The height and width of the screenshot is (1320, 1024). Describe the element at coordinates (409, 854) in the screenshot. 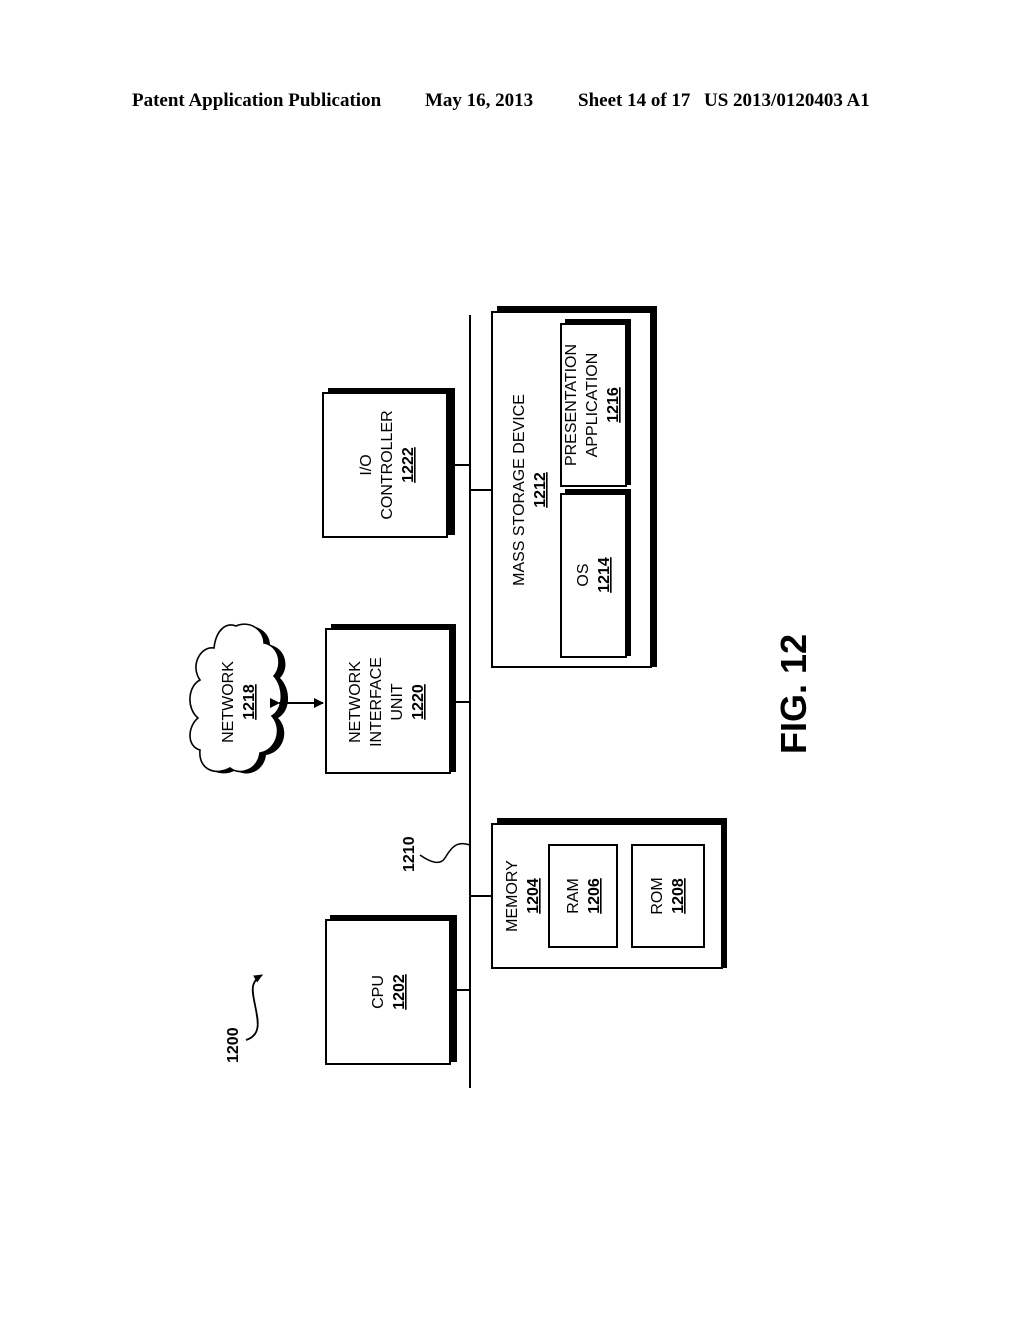

I see `bus-ref: 1210` at that location.